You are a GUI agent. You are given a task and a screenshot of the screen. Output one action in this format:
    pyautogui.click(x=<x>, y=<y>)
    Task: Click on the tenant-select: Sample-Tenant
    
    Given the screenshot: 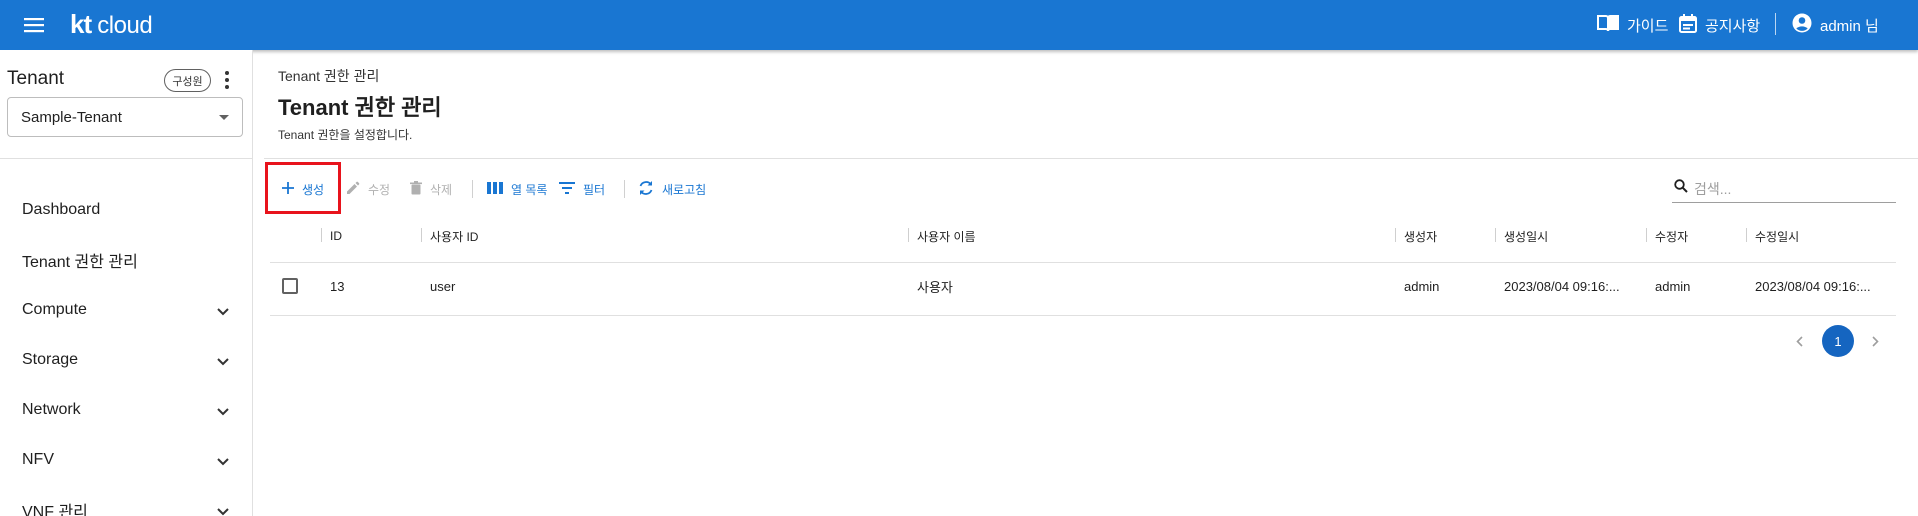 What is the action you would take?
    pyautogui.click(x=125, y=117)
    